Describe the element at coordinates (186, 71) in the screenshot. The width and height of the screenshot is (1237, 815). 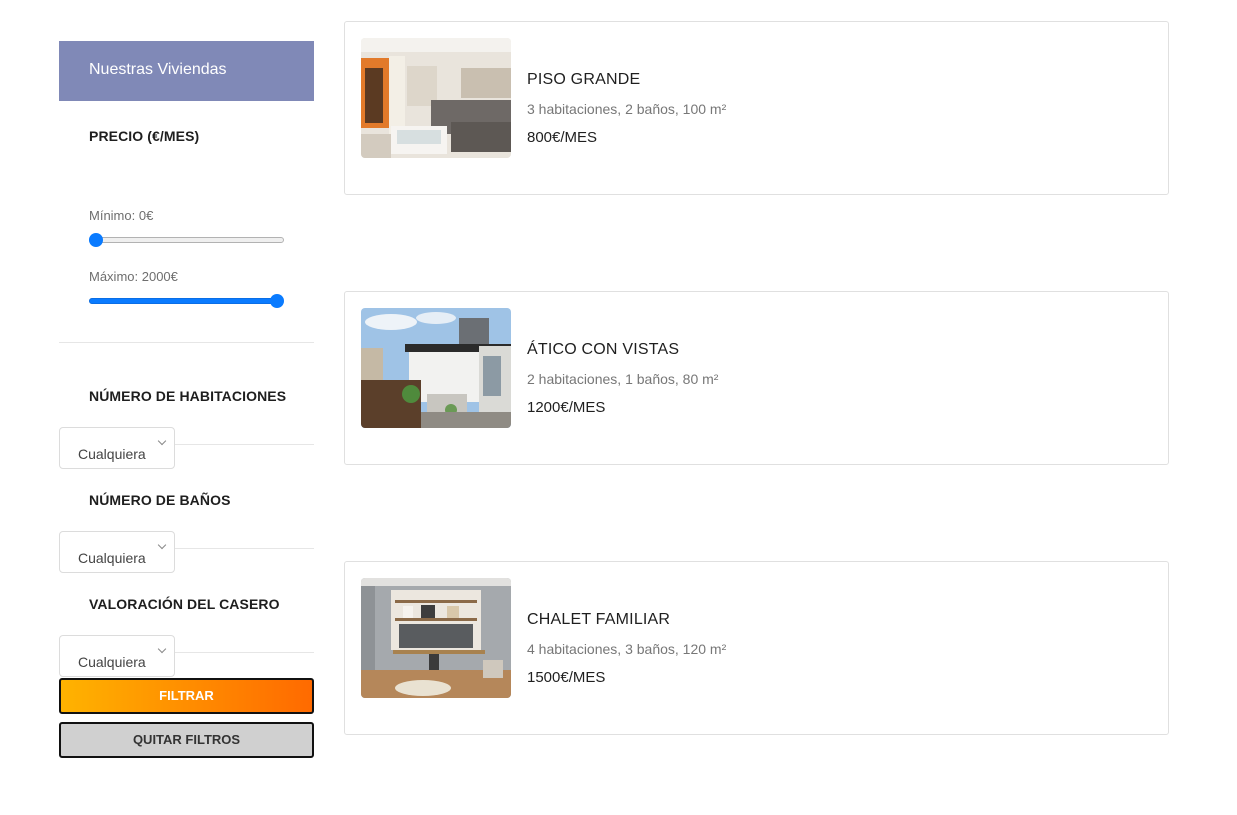
I see `sidebar-title: Nuestras Viviendas` at that location.